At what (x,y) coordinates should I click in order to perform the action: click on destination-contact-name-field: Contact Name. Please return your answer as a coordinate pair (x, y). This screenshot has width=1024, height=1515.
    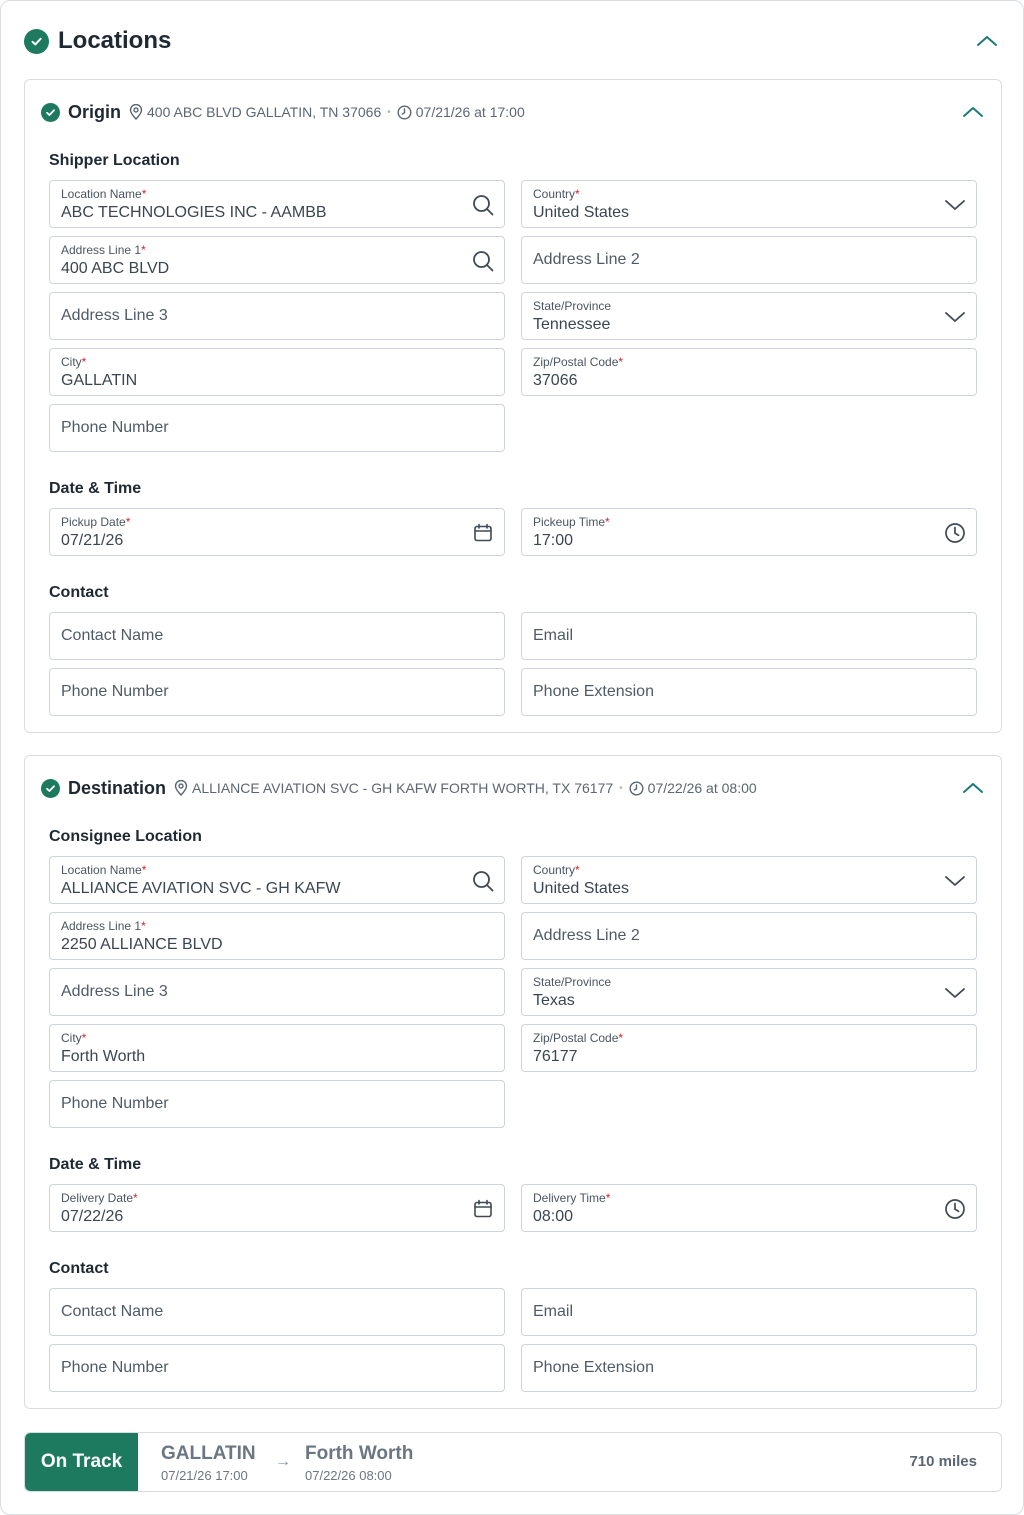
    Looking at the image, I should click on (277, 1312).